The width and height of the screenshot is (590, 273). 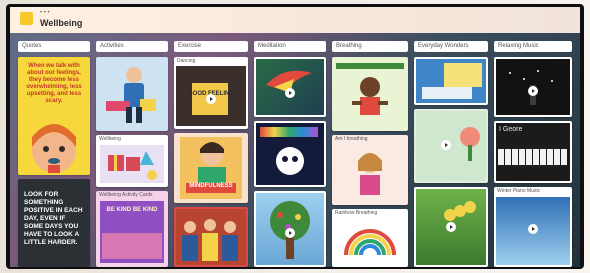 What do you see at coordinates (132, 46) in the screenshot?
I see `column-header: Activities` at bounding box center [132, 46].